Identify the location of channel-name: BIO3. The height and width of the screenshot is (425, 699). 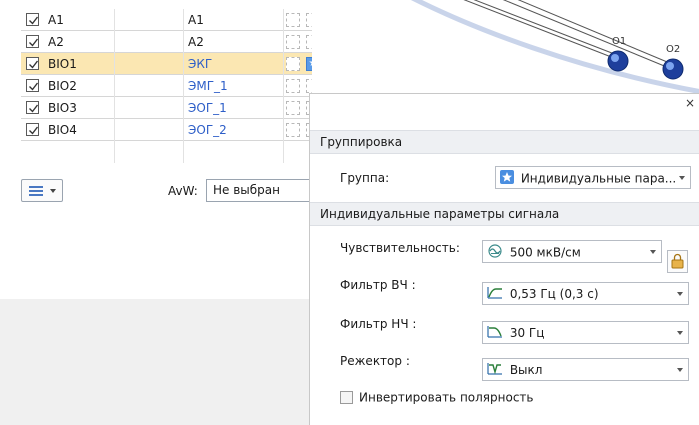
(62, 108).